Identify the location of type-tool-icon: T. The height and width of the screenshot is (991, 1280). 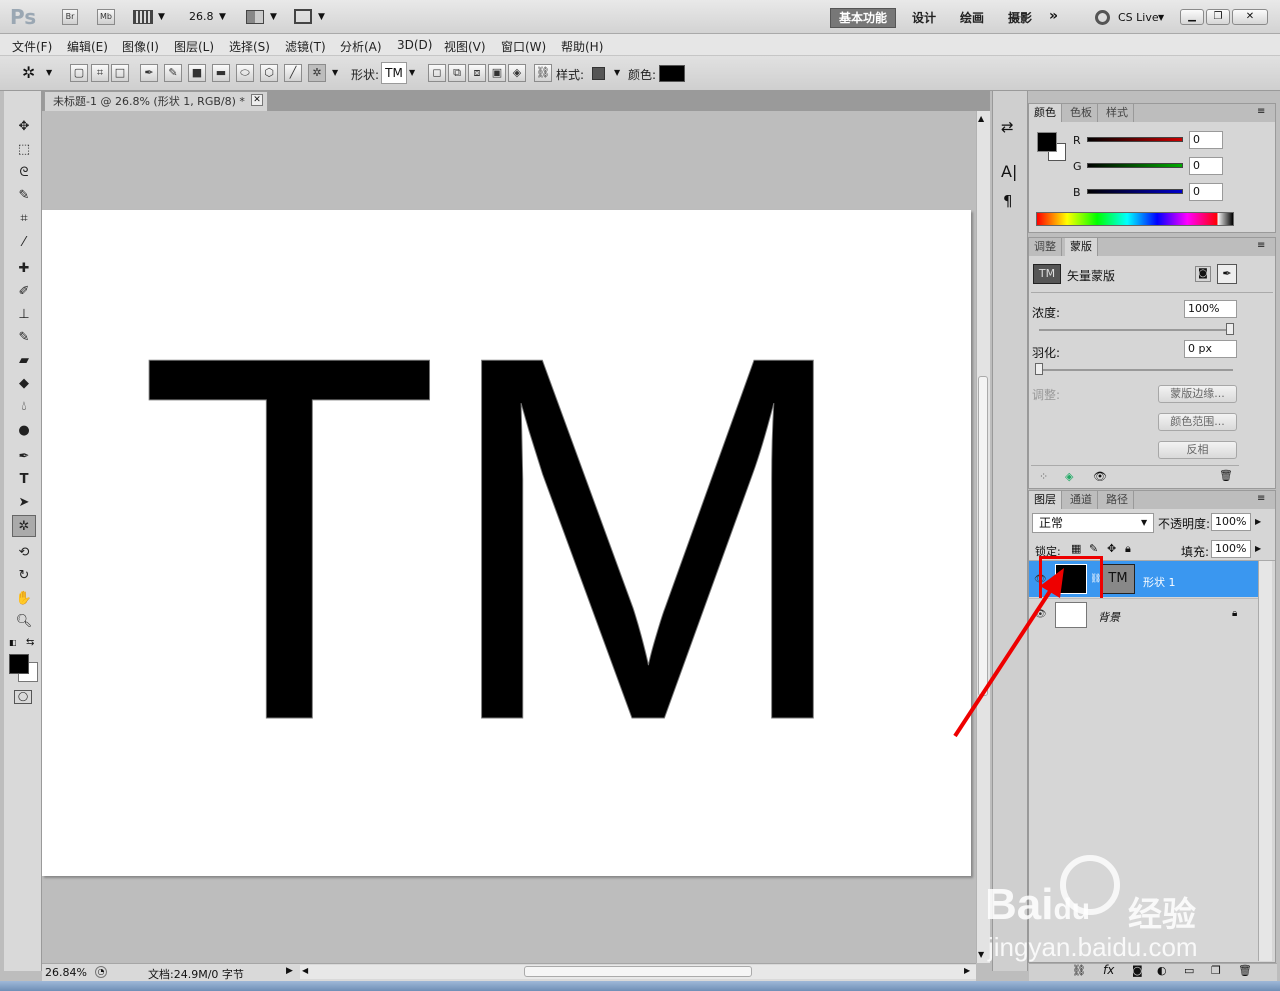
(24, 480).